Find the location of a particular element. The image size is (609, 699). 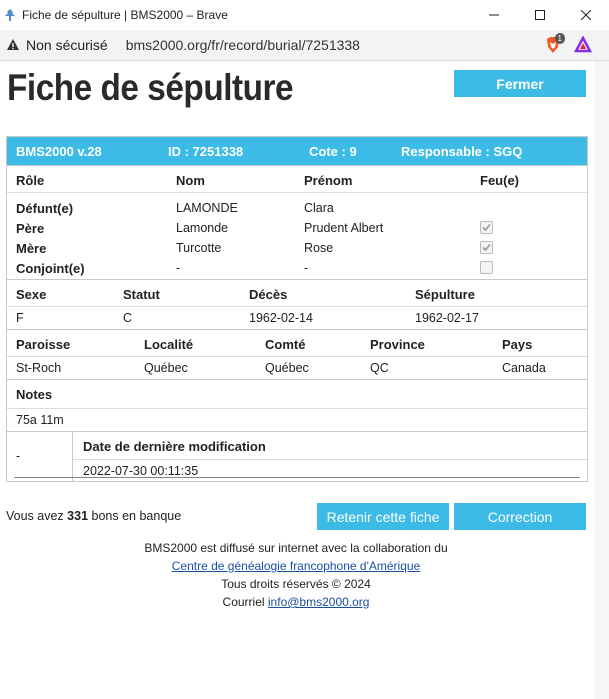

sepulture-value: 1962-02-17 is located at coordinates (447, 318).